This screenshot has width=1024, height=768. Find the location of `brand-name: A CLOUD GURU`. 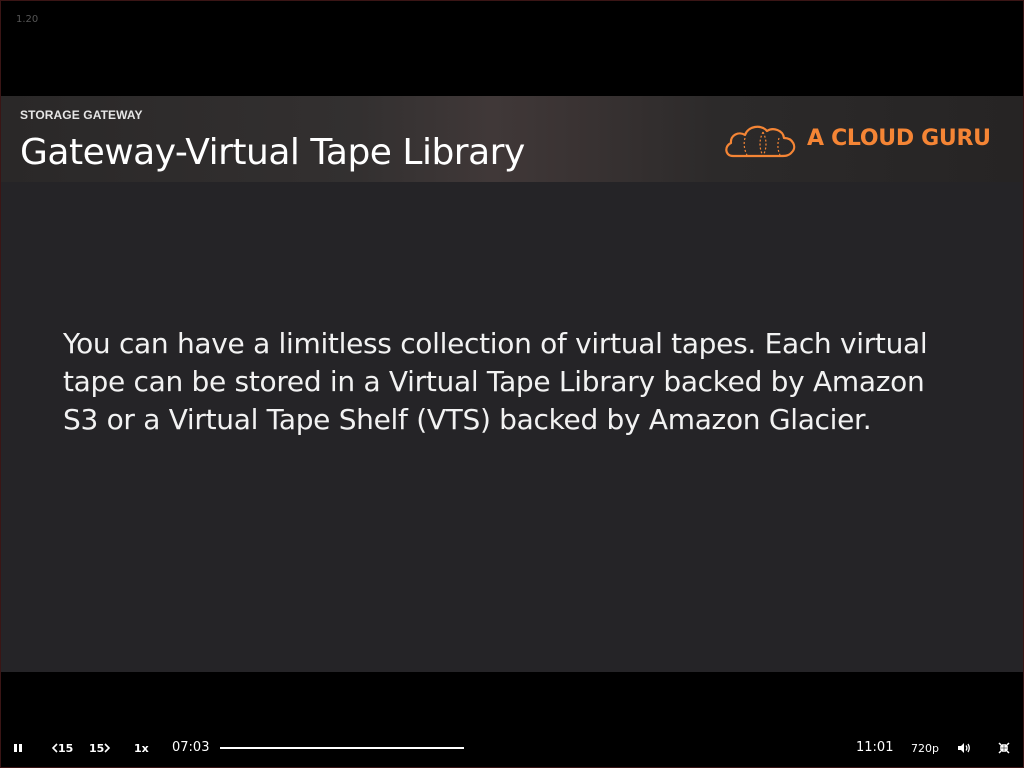

brand-name: A CLOUD GURU is located at coordinates (899, 138).